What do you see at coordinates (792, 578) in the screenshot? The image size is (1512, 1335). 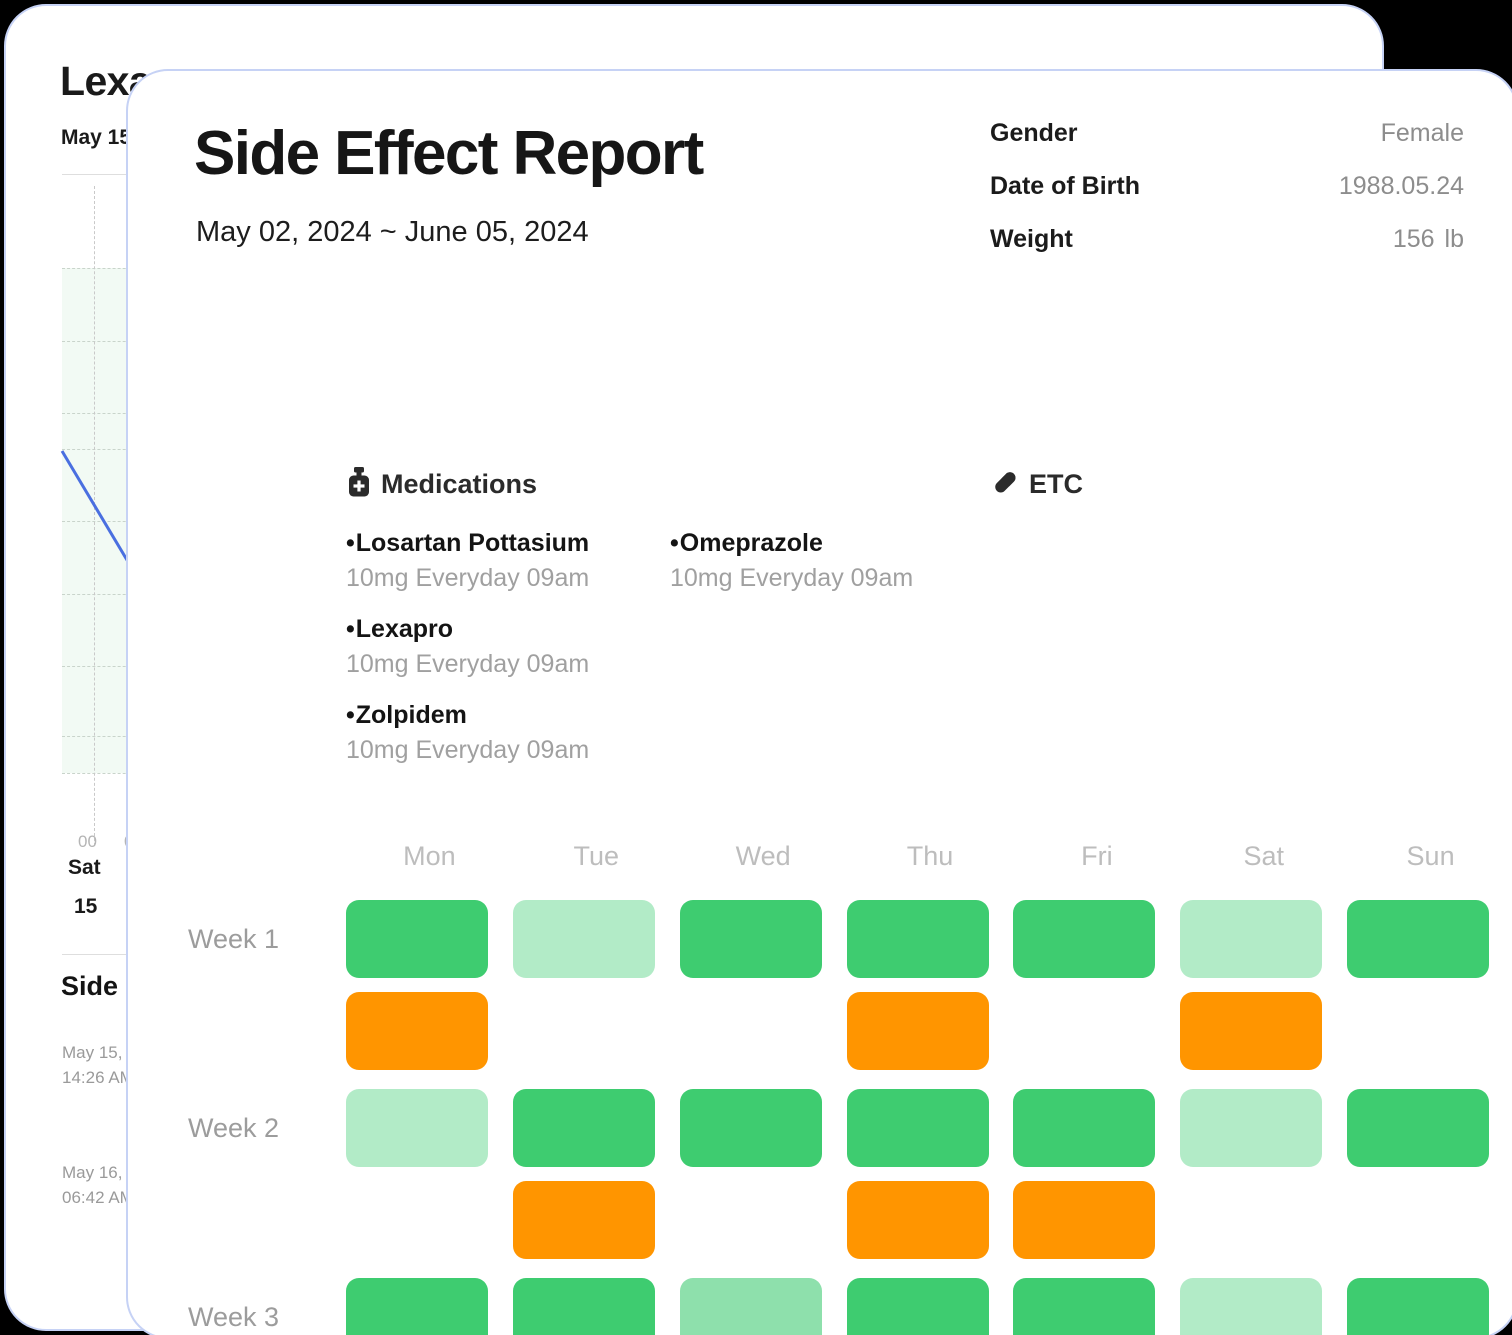 I see `etc-medication-dose: 10mg Everyday 09am` at bounding box center [792, 578].